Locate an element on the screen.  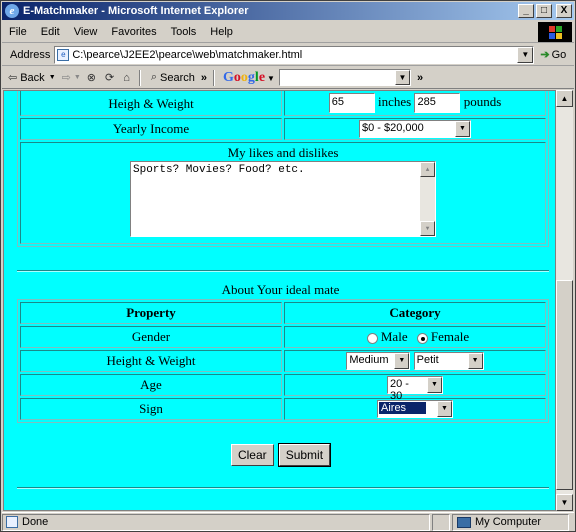
table-row: Height & Weight Medium ▼ Petit ▼ is located at coordinates (283, 361).